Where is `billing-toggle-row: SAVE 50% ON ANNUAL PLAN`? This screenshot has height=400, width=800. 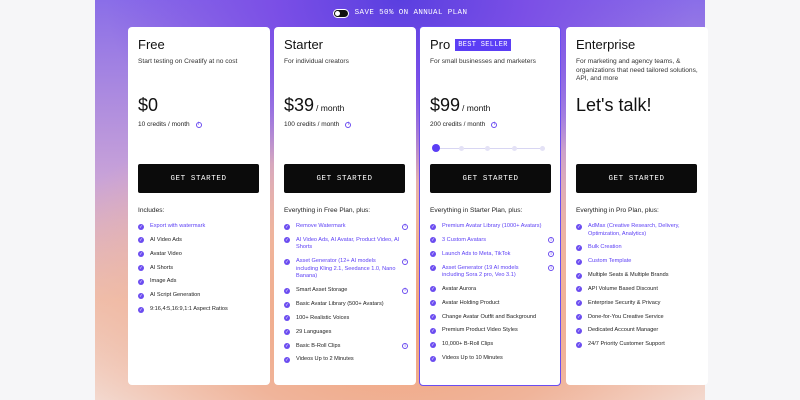 billing-toggle-row: SAVE 50% ON ANNUAL PLAN is located at coordinates (400, 13).